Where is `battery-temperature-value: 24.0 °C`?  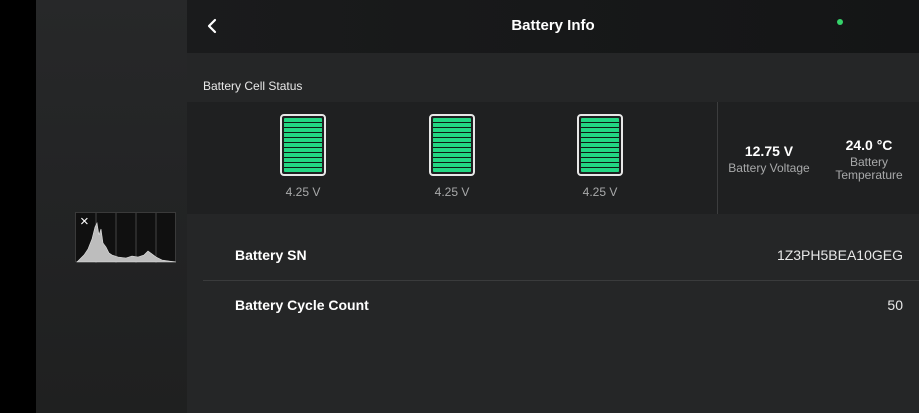 battery-temperature-value: 24.0 °C is located at coordinates (869, 145).